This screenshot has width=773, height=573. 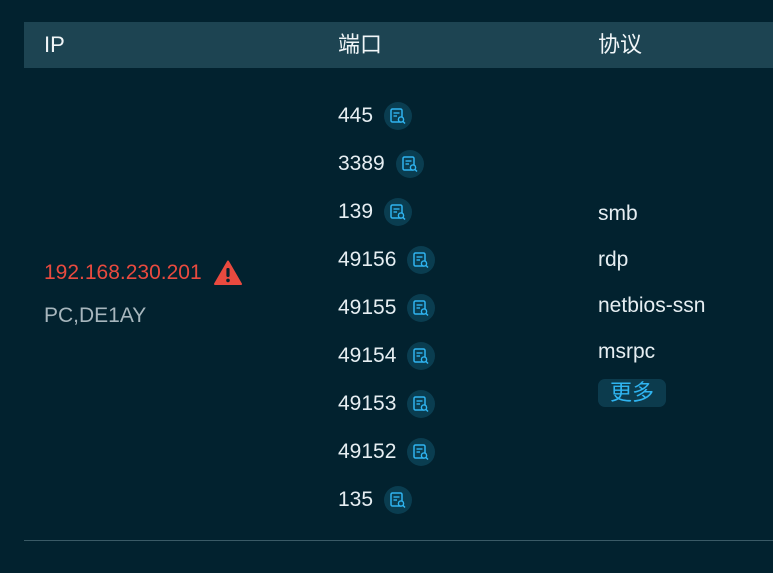 What do you see at coordinates (367, 307) in the screenshot?
I see `port-number: 49155` at bounding box center [367, 307].